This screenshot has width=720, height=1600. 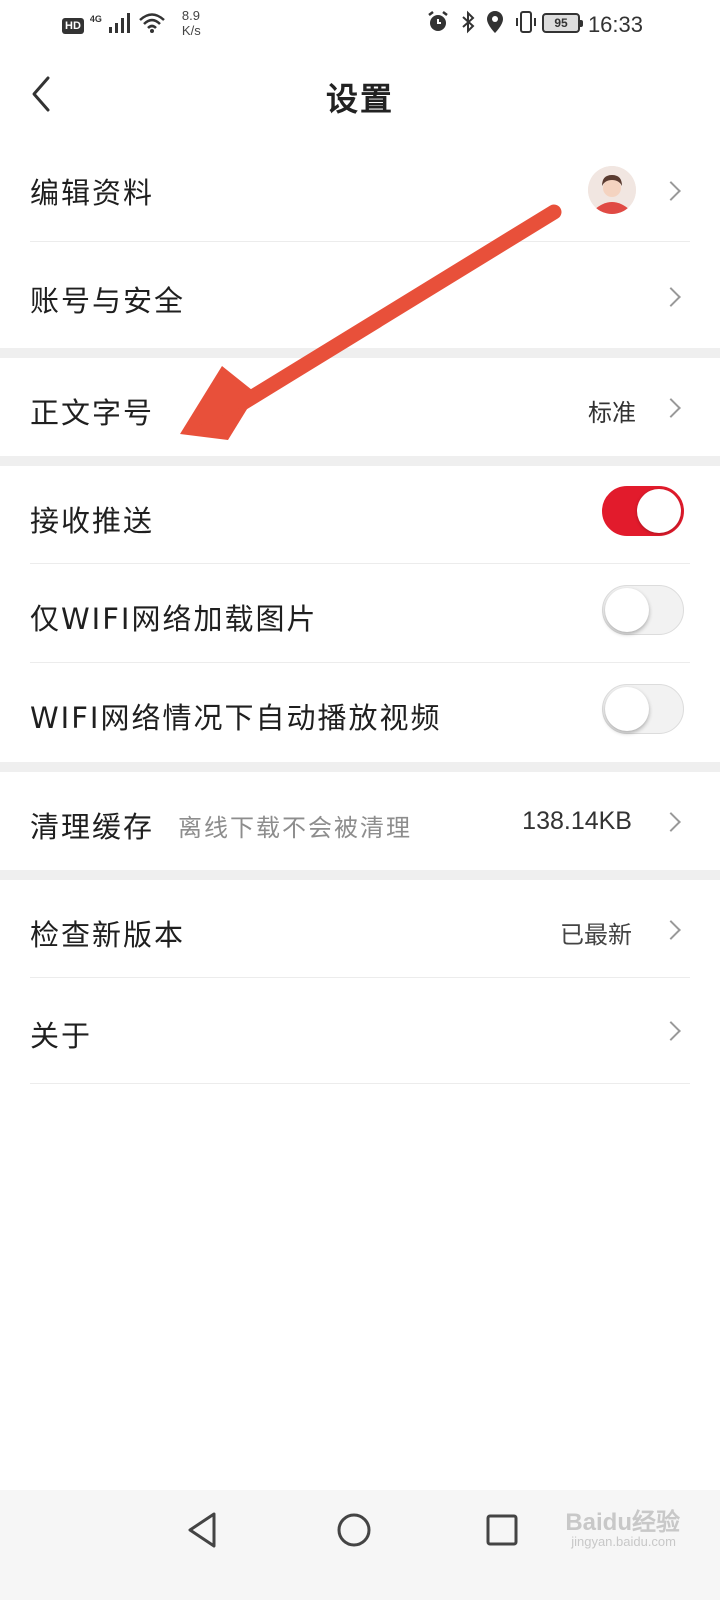 What do you see at coordinates (562, 23) in the screenshot?
I see `battery-icon: 95` at bounding box center [562, 23].